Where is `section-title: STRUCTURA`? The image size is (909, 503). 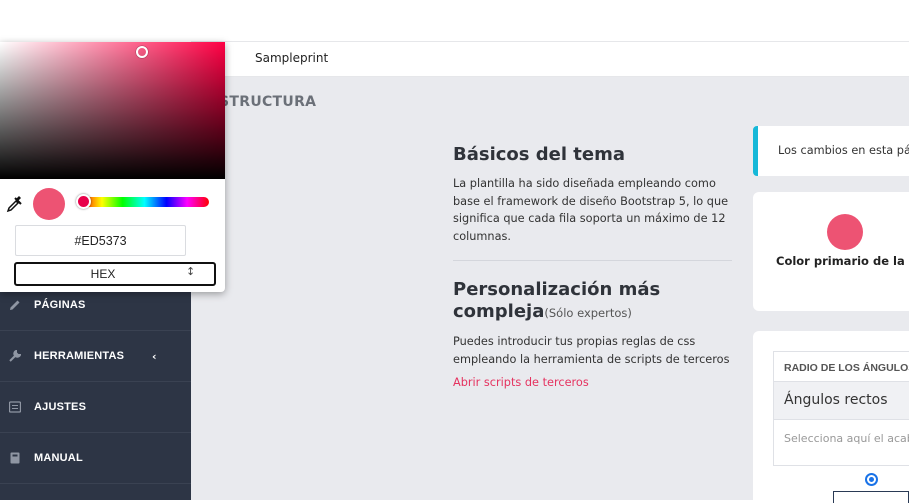 section-title: STRUCTURA is located at coordinates (268, 102).